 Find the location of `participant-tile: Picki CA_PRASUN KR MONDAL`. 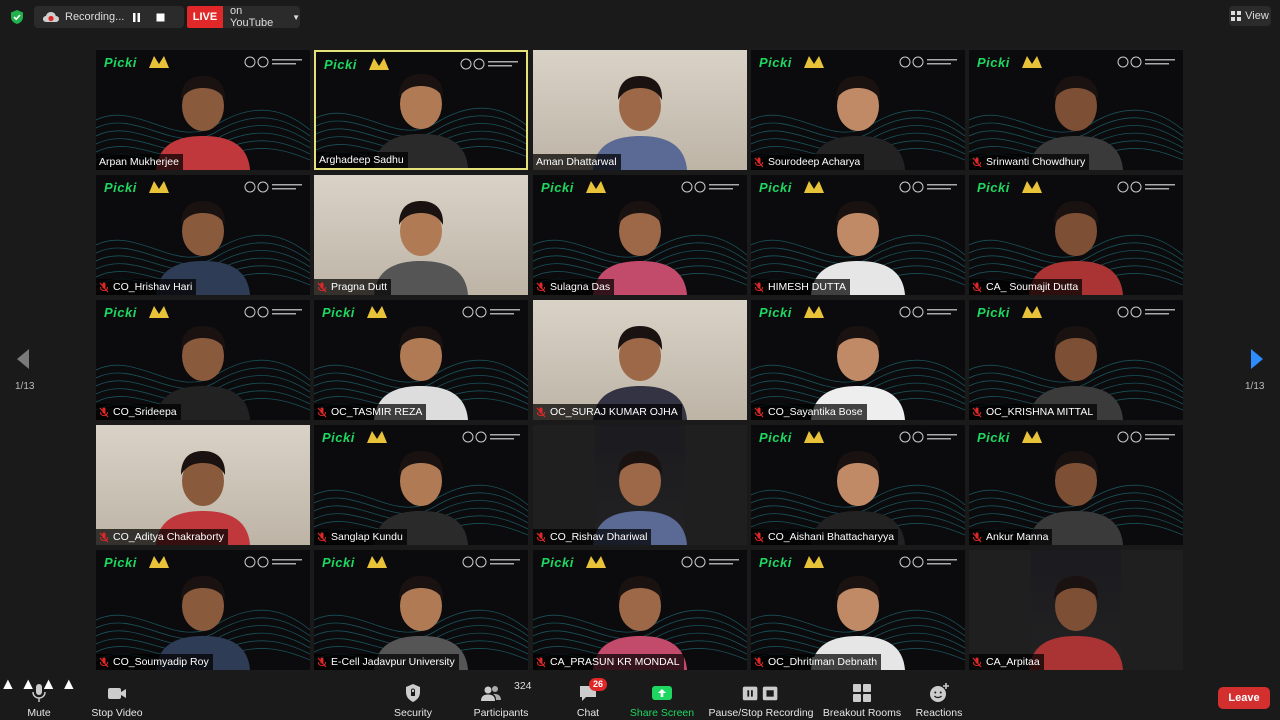

participant-tile: Picki CA_PRASUN KR MONDAL is located at coordinates (640, 610).